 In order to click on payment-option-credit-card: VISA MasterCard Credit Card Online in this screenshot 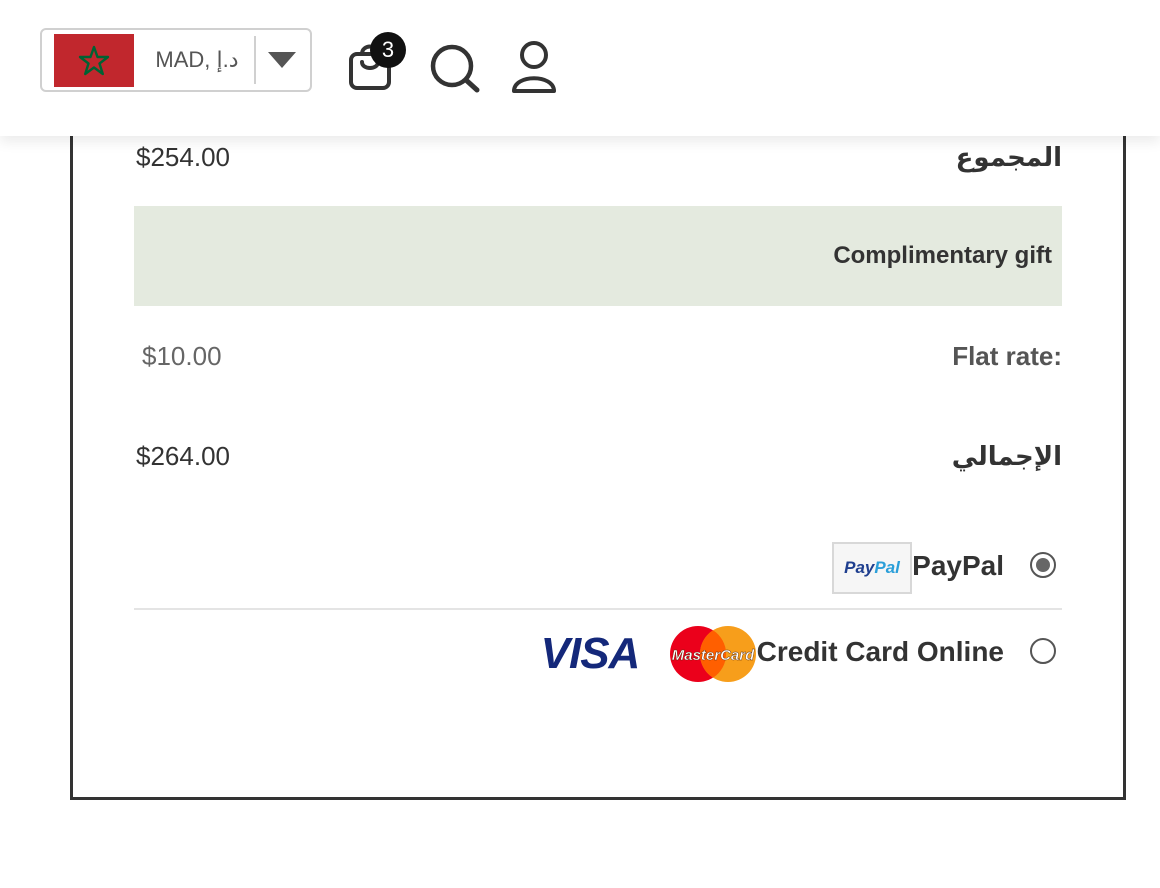, I will do `click(598, 653)`.